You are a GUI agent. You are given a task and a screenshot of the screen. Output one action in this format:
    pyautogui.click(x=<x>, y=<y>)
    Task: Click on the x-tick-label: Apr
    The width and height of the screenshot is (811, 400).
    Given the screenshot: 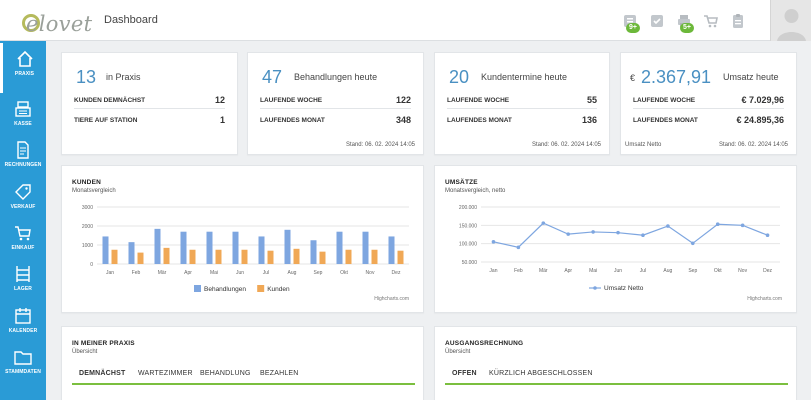 What is the action you would take?
    pyautogui.click(x=188, y=273)
    